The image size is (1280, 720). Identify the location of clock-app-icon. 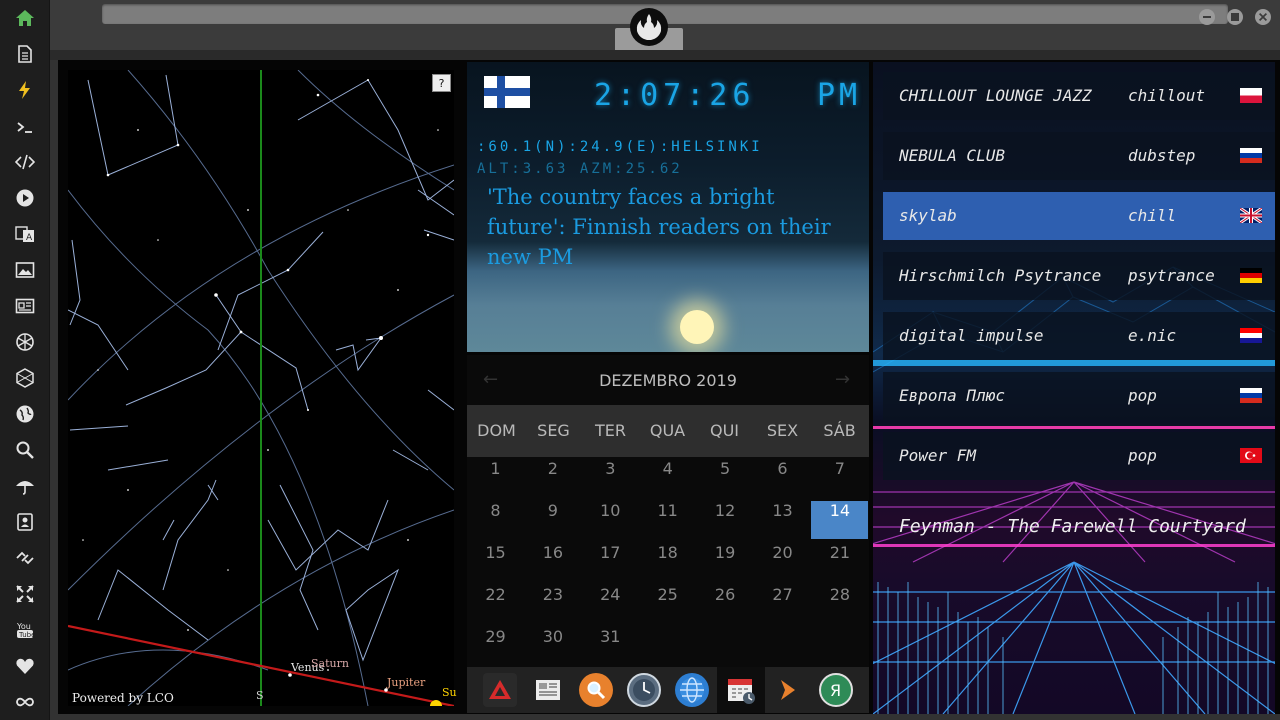
(644, 690).